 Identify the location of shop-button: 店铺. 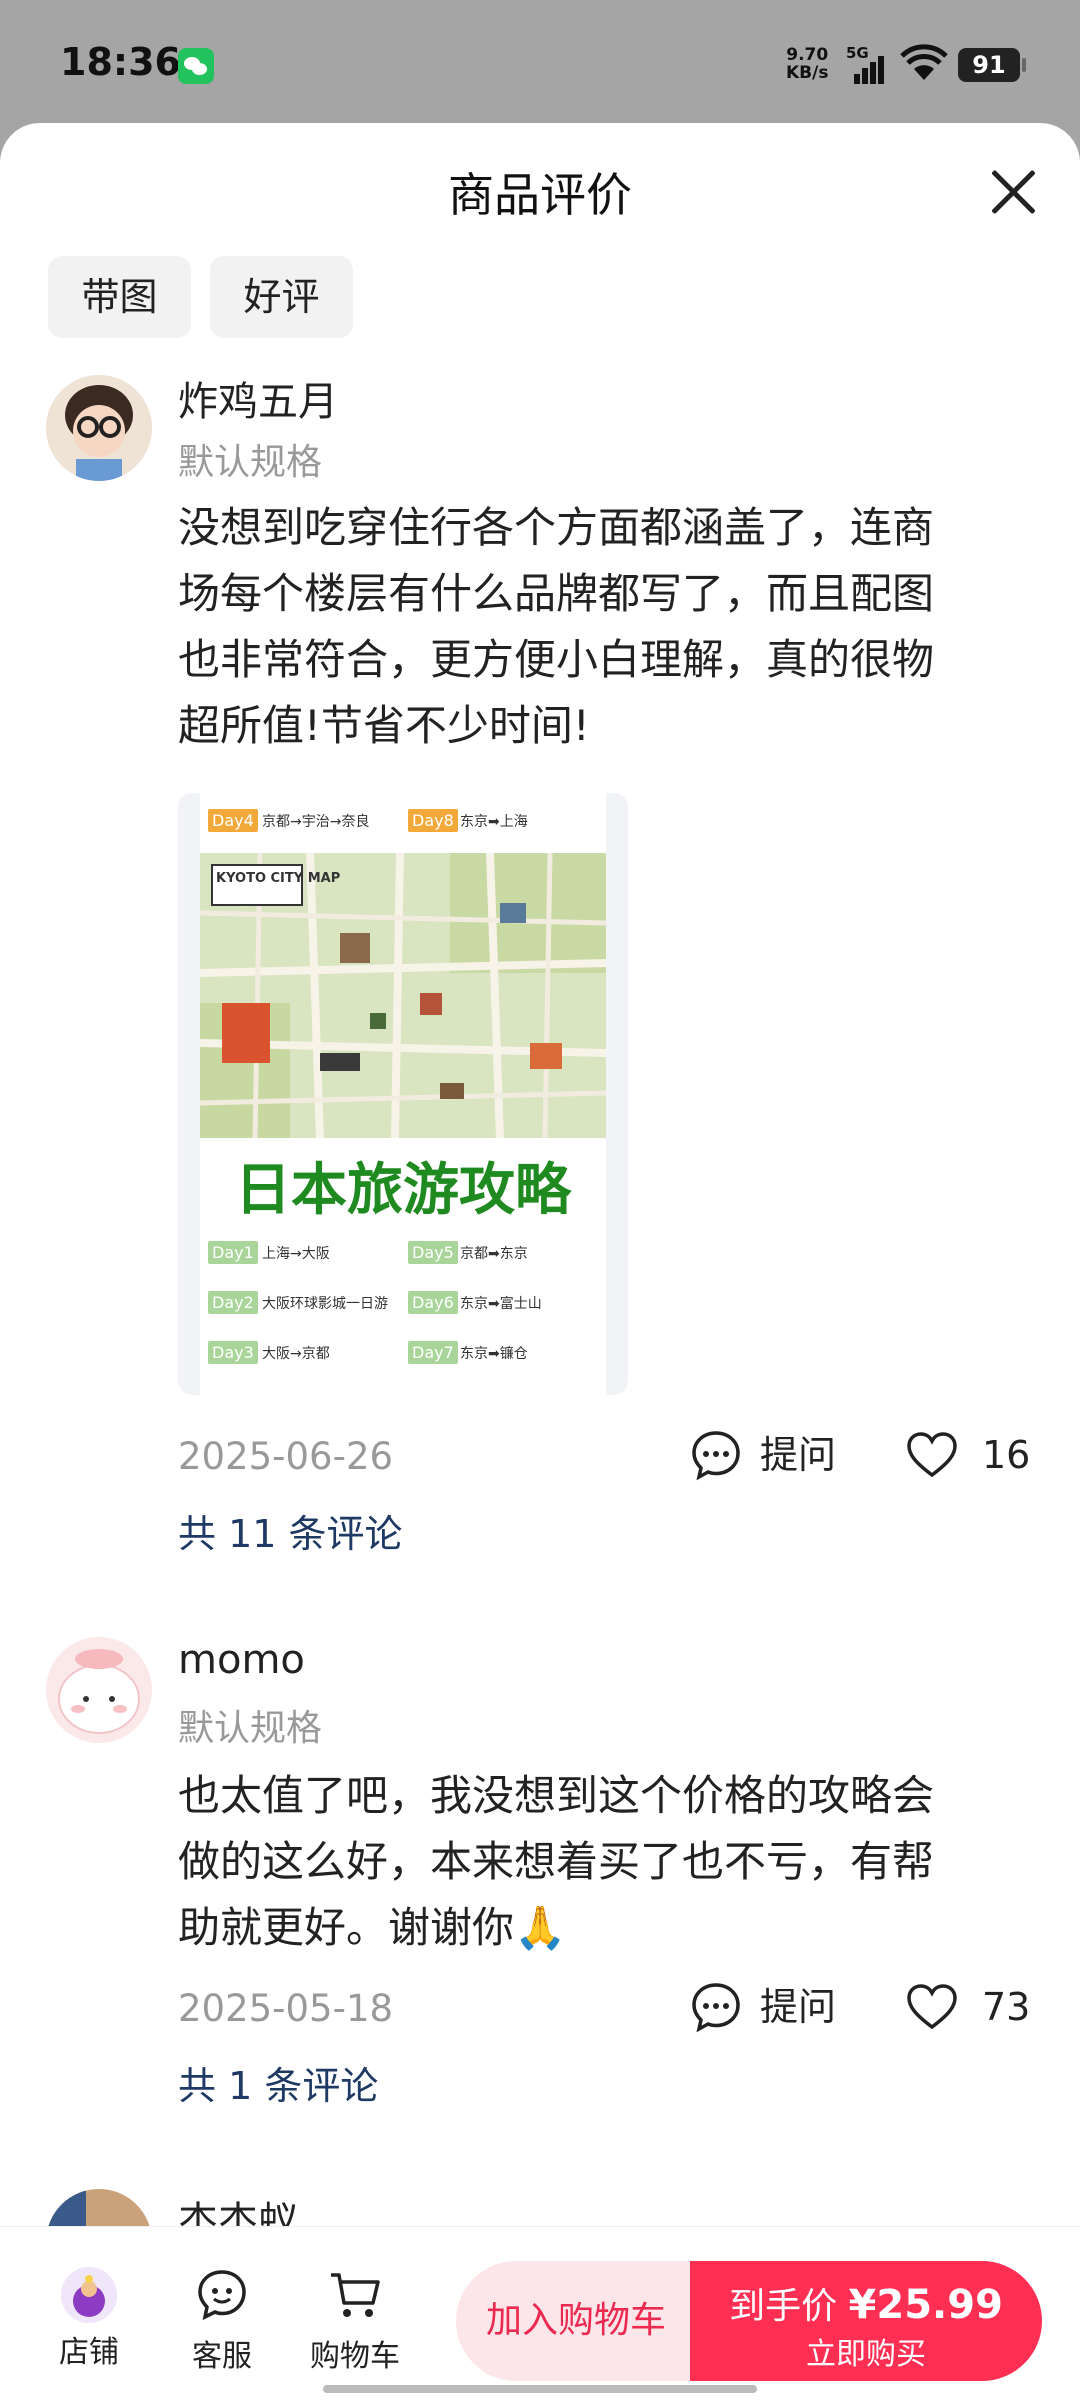
(89, 2319).